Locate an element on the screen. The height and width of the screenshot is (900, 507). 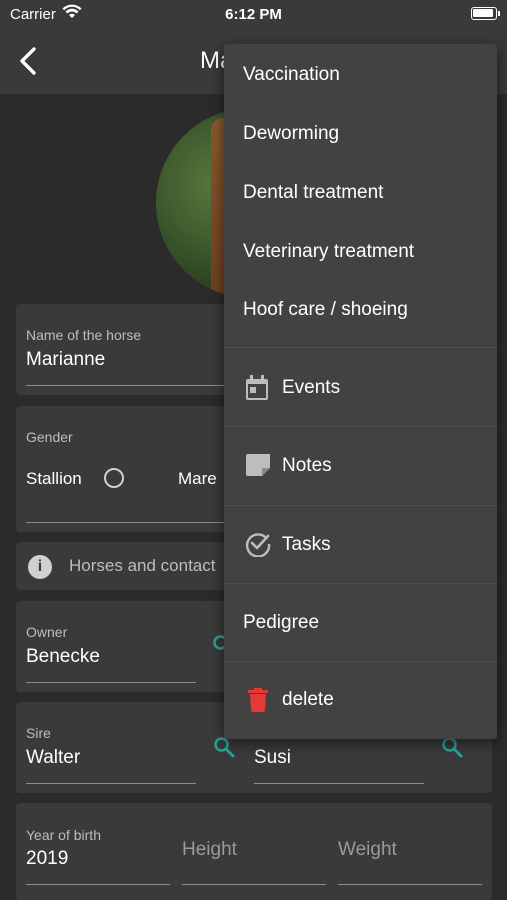
menu-item-delete: delete is located at coordinates (360, 700).